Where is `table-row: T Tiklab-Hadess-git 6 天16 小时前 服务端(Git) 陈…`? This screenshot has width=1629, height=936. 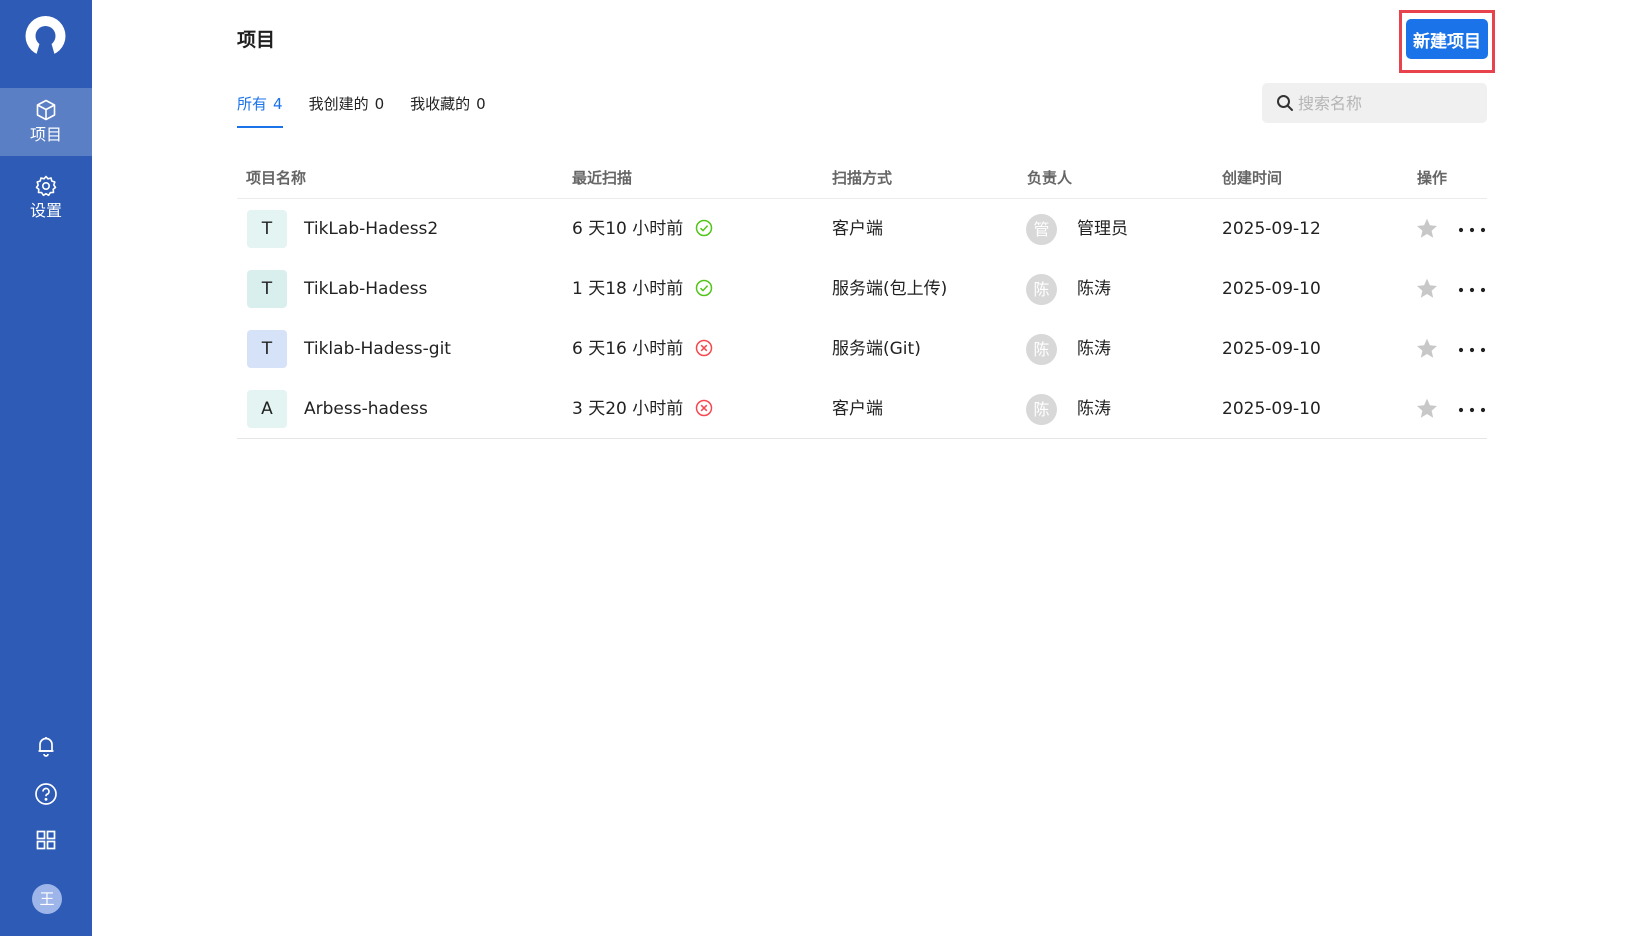 table-row: T Tiklab-Hadess-git 6 天16 小时前 服务端(Git) 陈… is located at coordinates (862, 349).